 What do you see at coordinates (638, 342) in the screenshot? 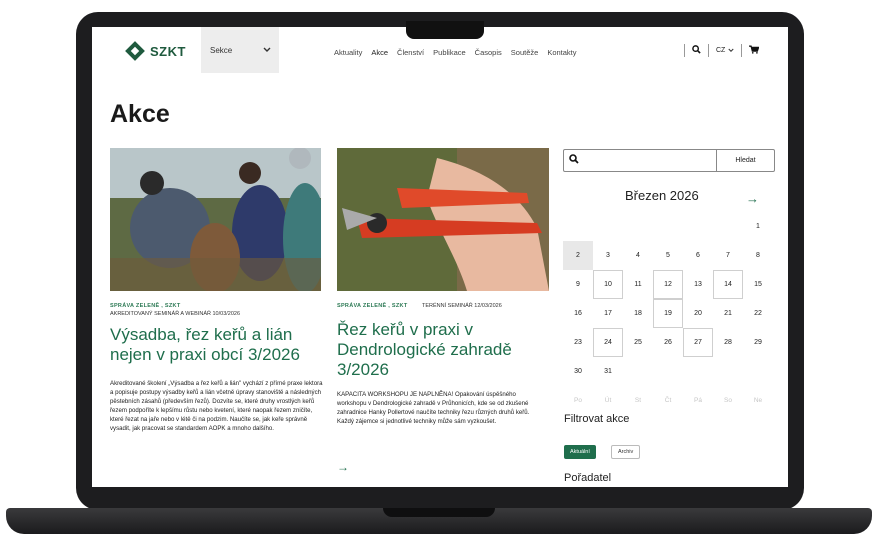
I see `calendar-day: 25` at bounding box center [638, 342].